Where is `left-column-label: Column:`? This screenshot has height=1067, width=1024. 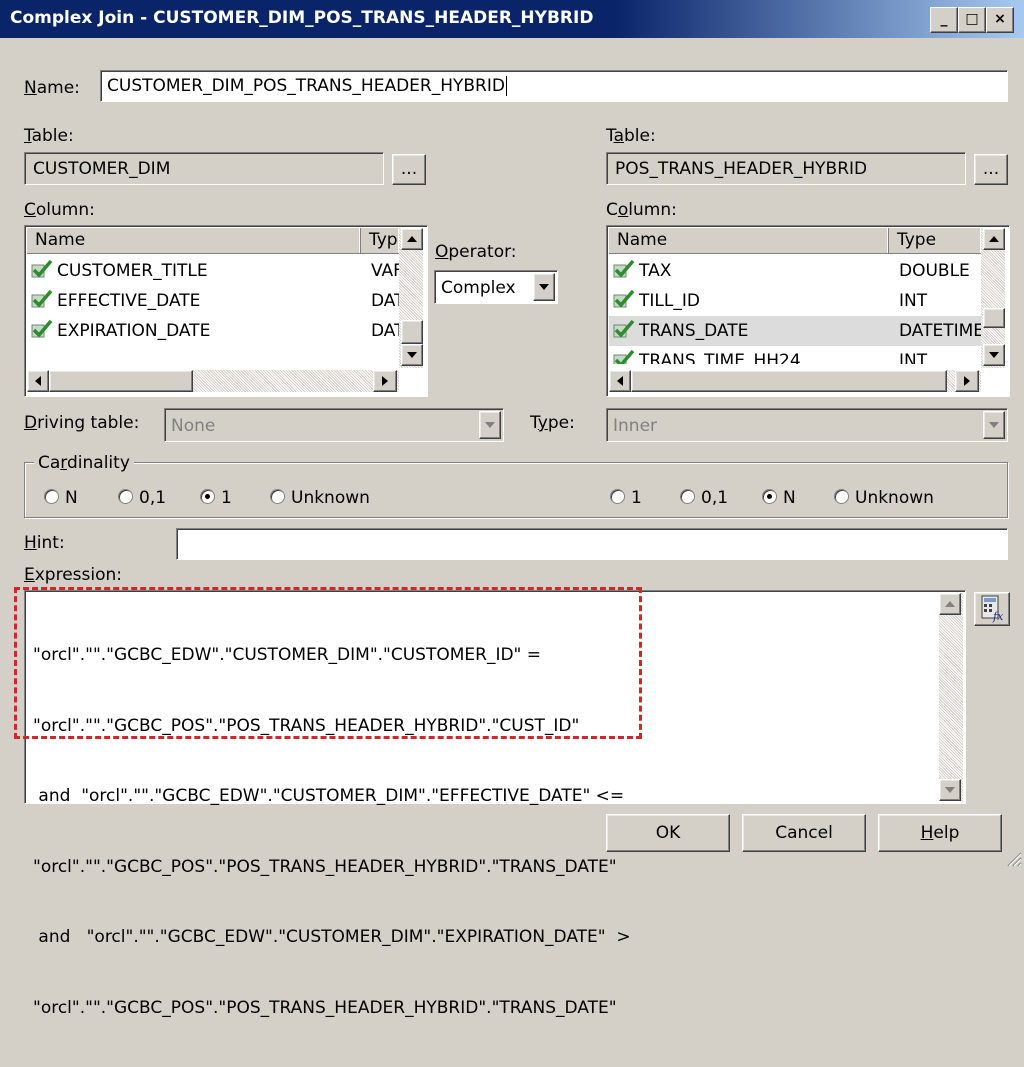
left-column-label: Column: is located at coordinates (59, 210).